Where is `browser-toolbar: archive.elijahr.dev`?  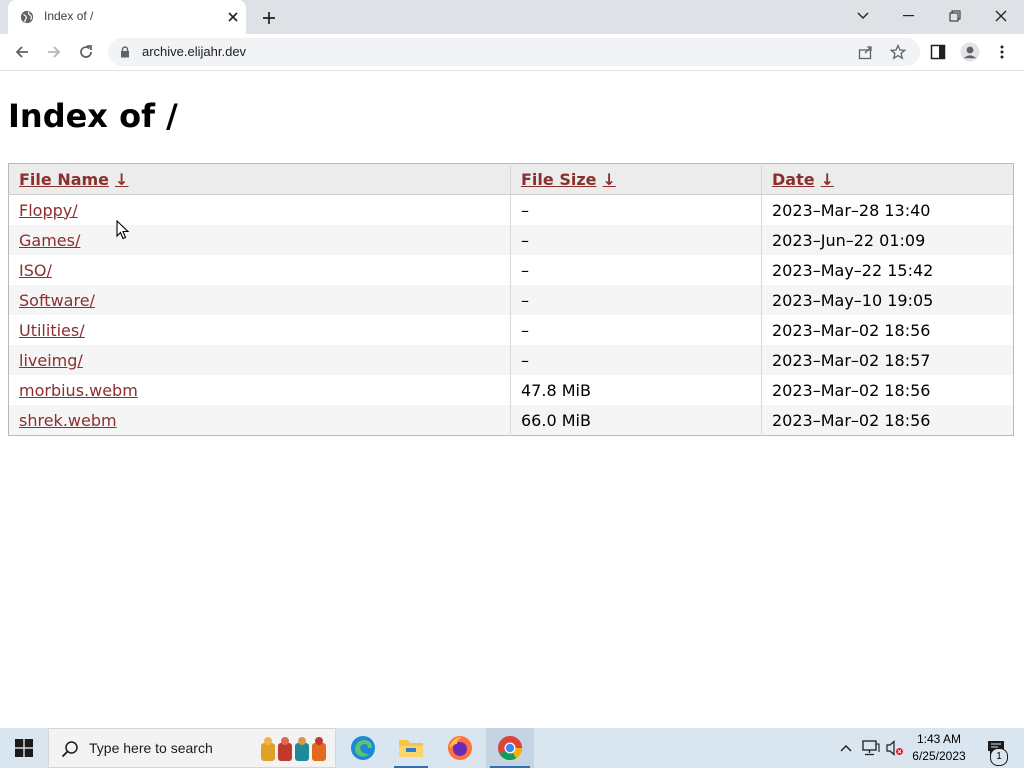
browser-toolbar: archive.elijahr.dev is located at coordinates (512, 52).